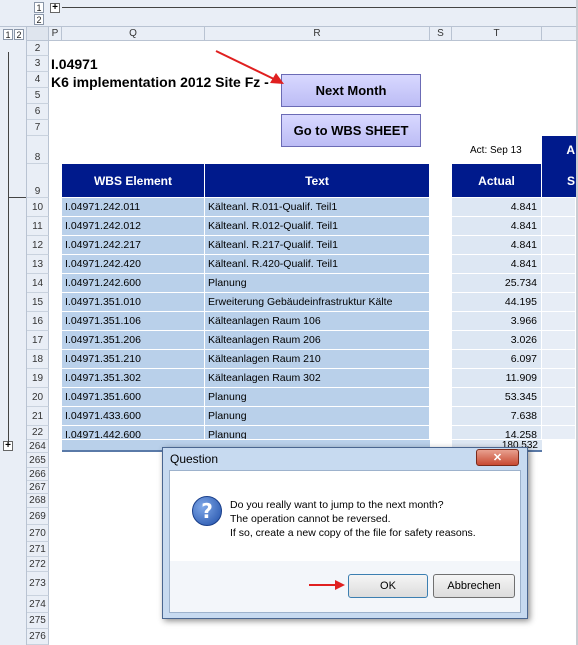 This screenshot has width=578, height=645. I want to click on row-outline-level-1: 1, so click(8, 34).